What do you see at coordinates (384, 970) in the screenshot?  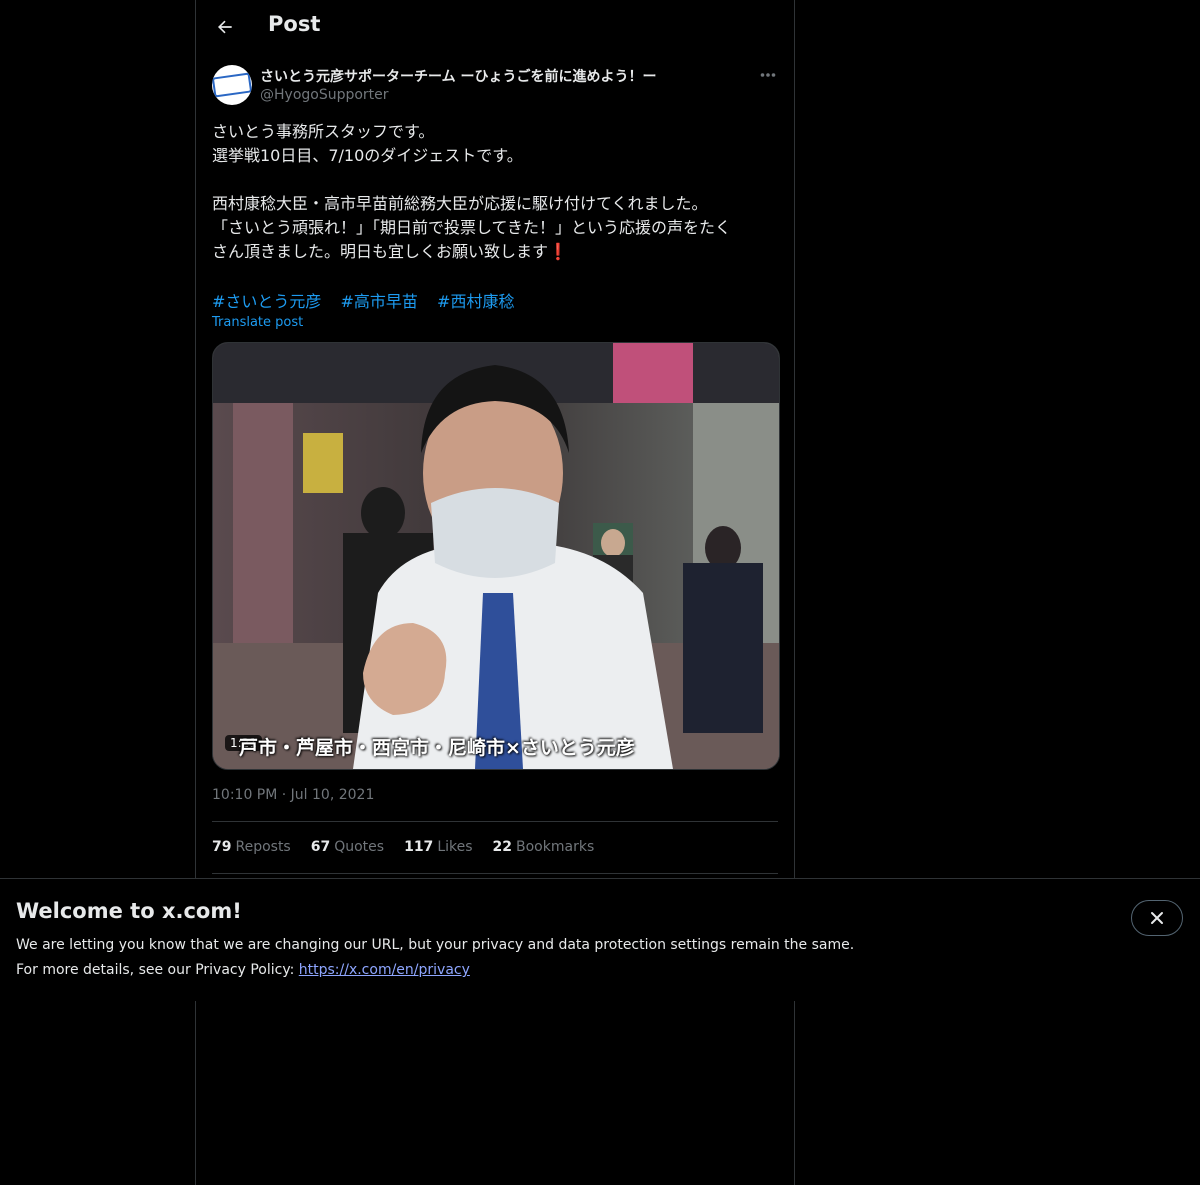 I see `privacy-policy-link: https://x.com/en/privacy` at bounding box center [384, 970].